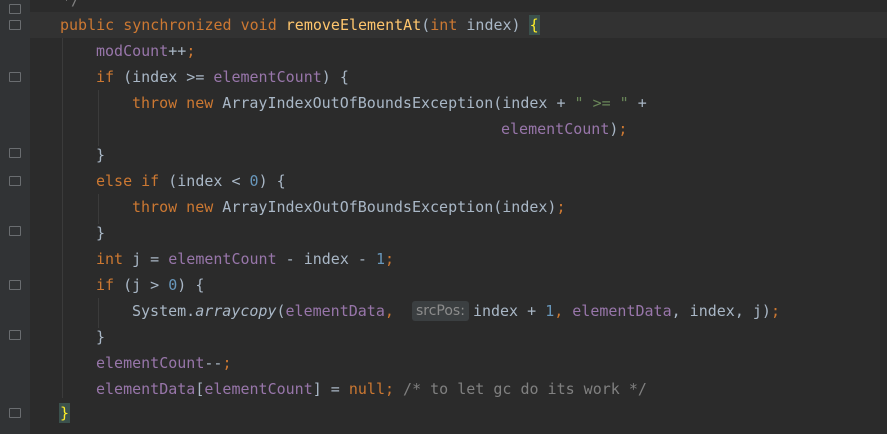  What do you see at coordinates (71, 4) in the screenshot?
I see `comment-end: */` at bounding box center [71, 4].